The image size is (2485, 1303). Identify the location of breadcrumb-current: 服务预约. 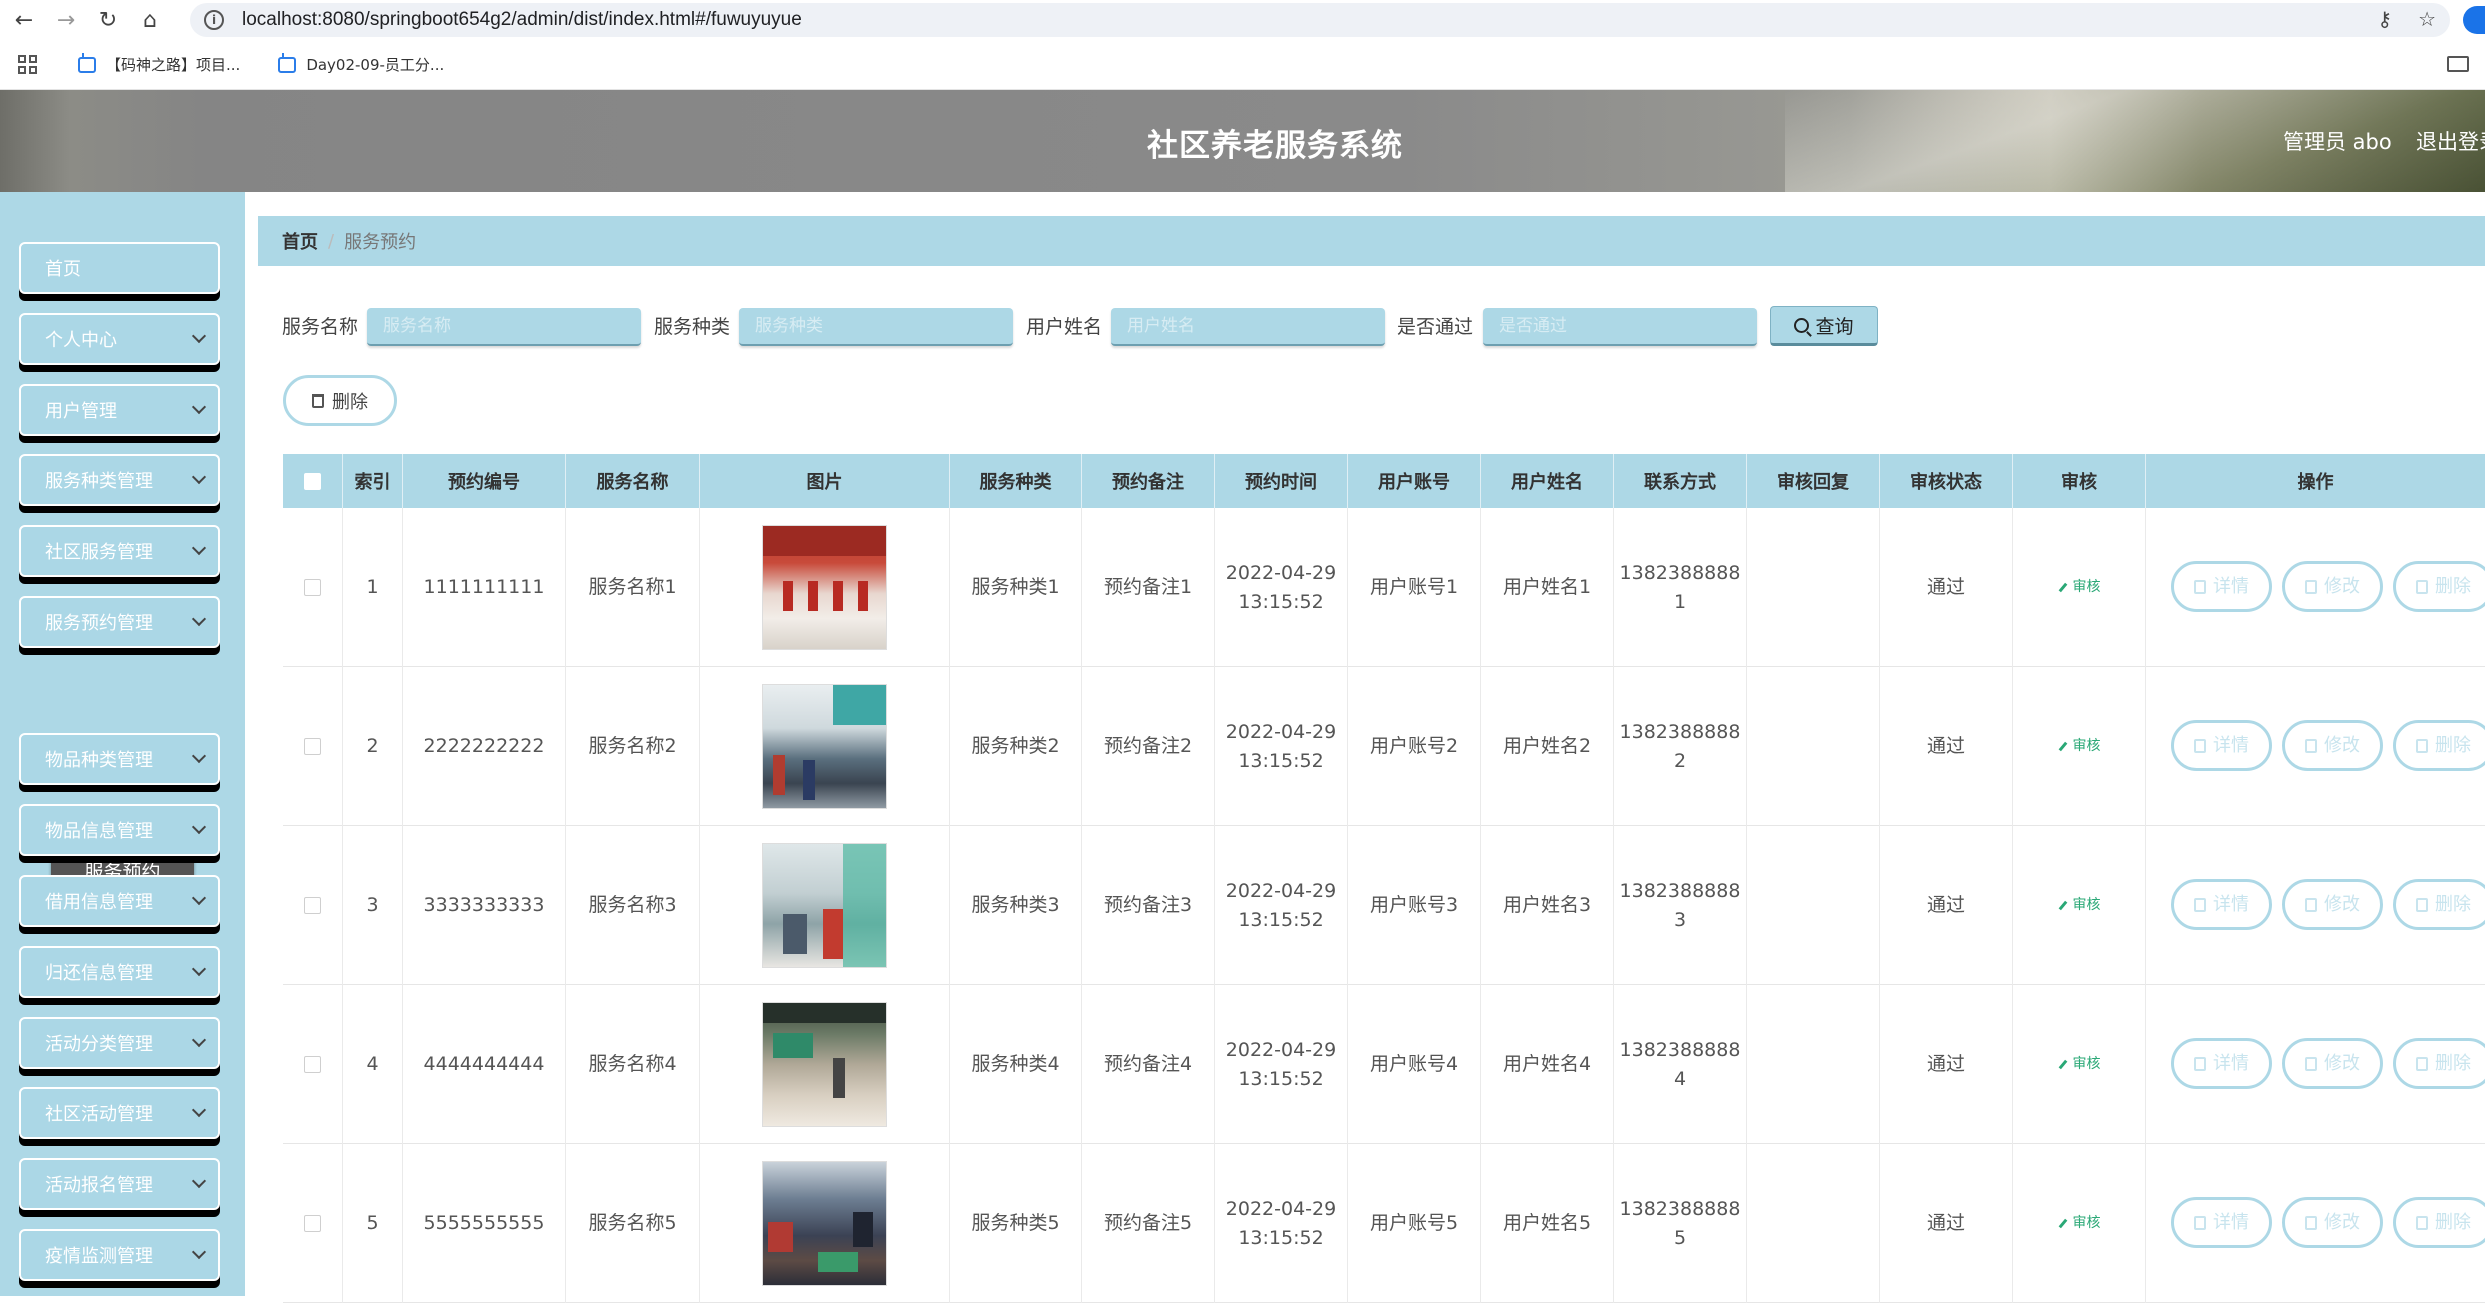
(380, 242).